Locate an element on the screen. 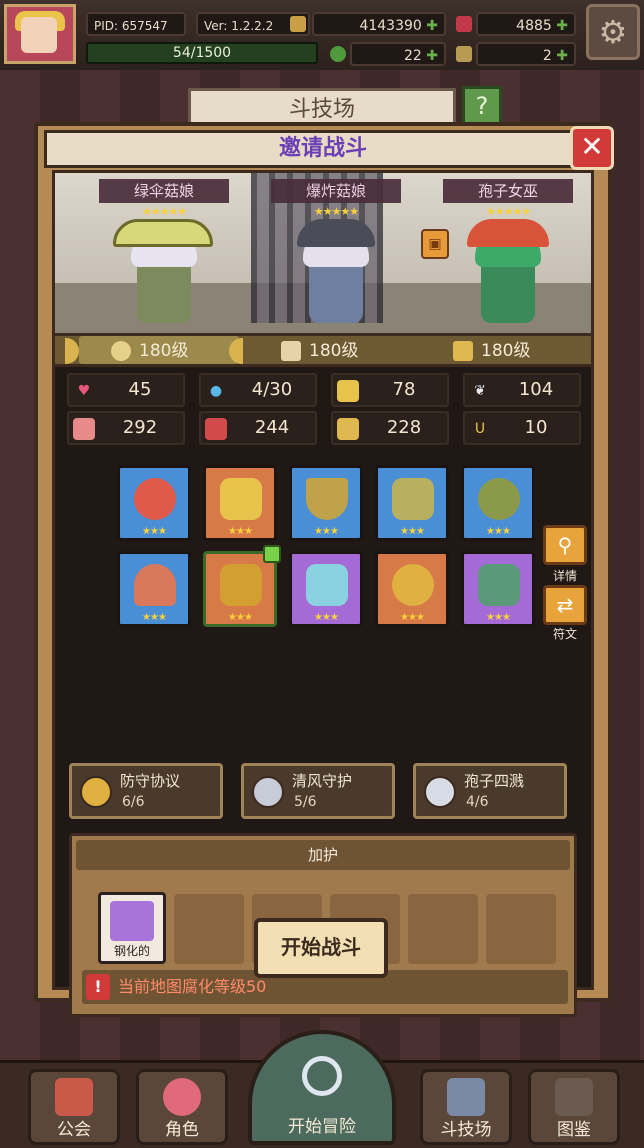 The height and width of the screenshot is (1148, 644). hero-level-3: 180级 is located at coordinates (491, 351).